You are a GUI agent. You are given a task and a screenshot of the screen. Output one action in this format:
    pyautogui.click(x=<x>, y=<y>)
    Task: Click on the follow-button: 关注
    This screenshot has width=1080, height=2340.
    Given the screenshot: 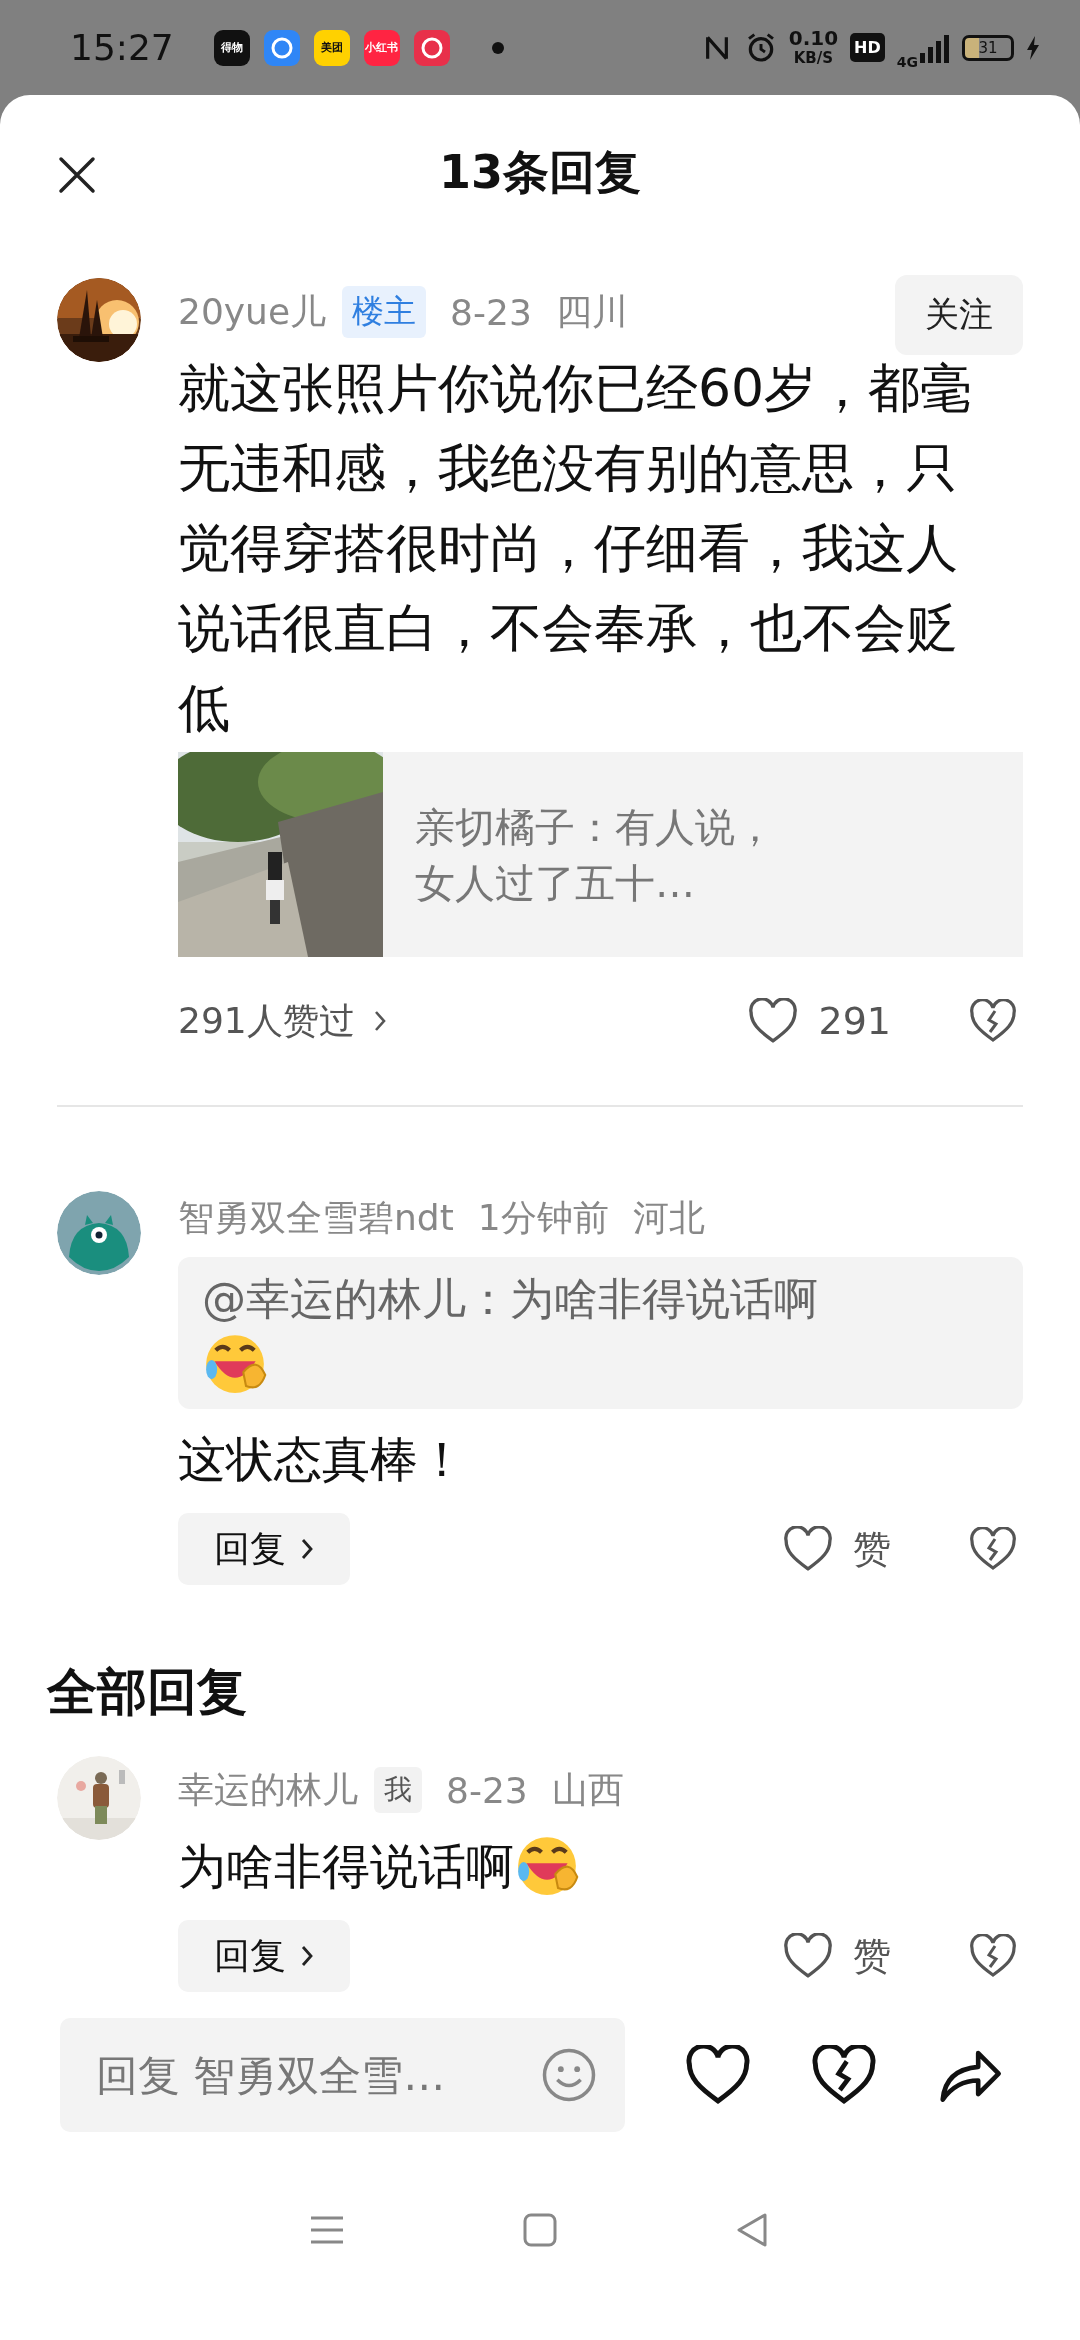 What is the action you would take?
    pyautogui.click(x=959, y=315)
    